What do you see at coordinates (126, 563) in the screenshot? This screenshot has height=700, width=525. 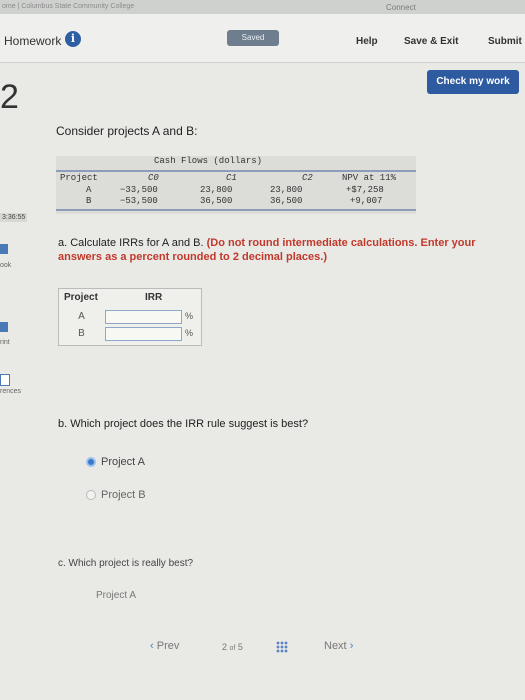 I see `part-c-question: c. Which project is really best?` at bounding box center [126, 563].